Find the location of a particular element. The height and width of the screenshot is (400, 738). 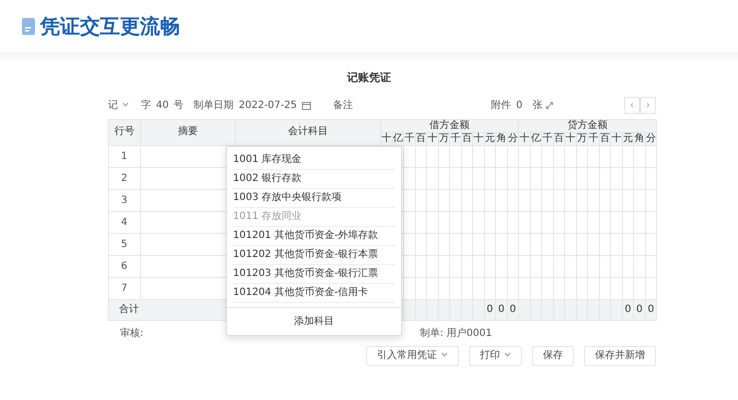

dropdown-button: 引入常用凭证 is located at coordinates (412, 356).